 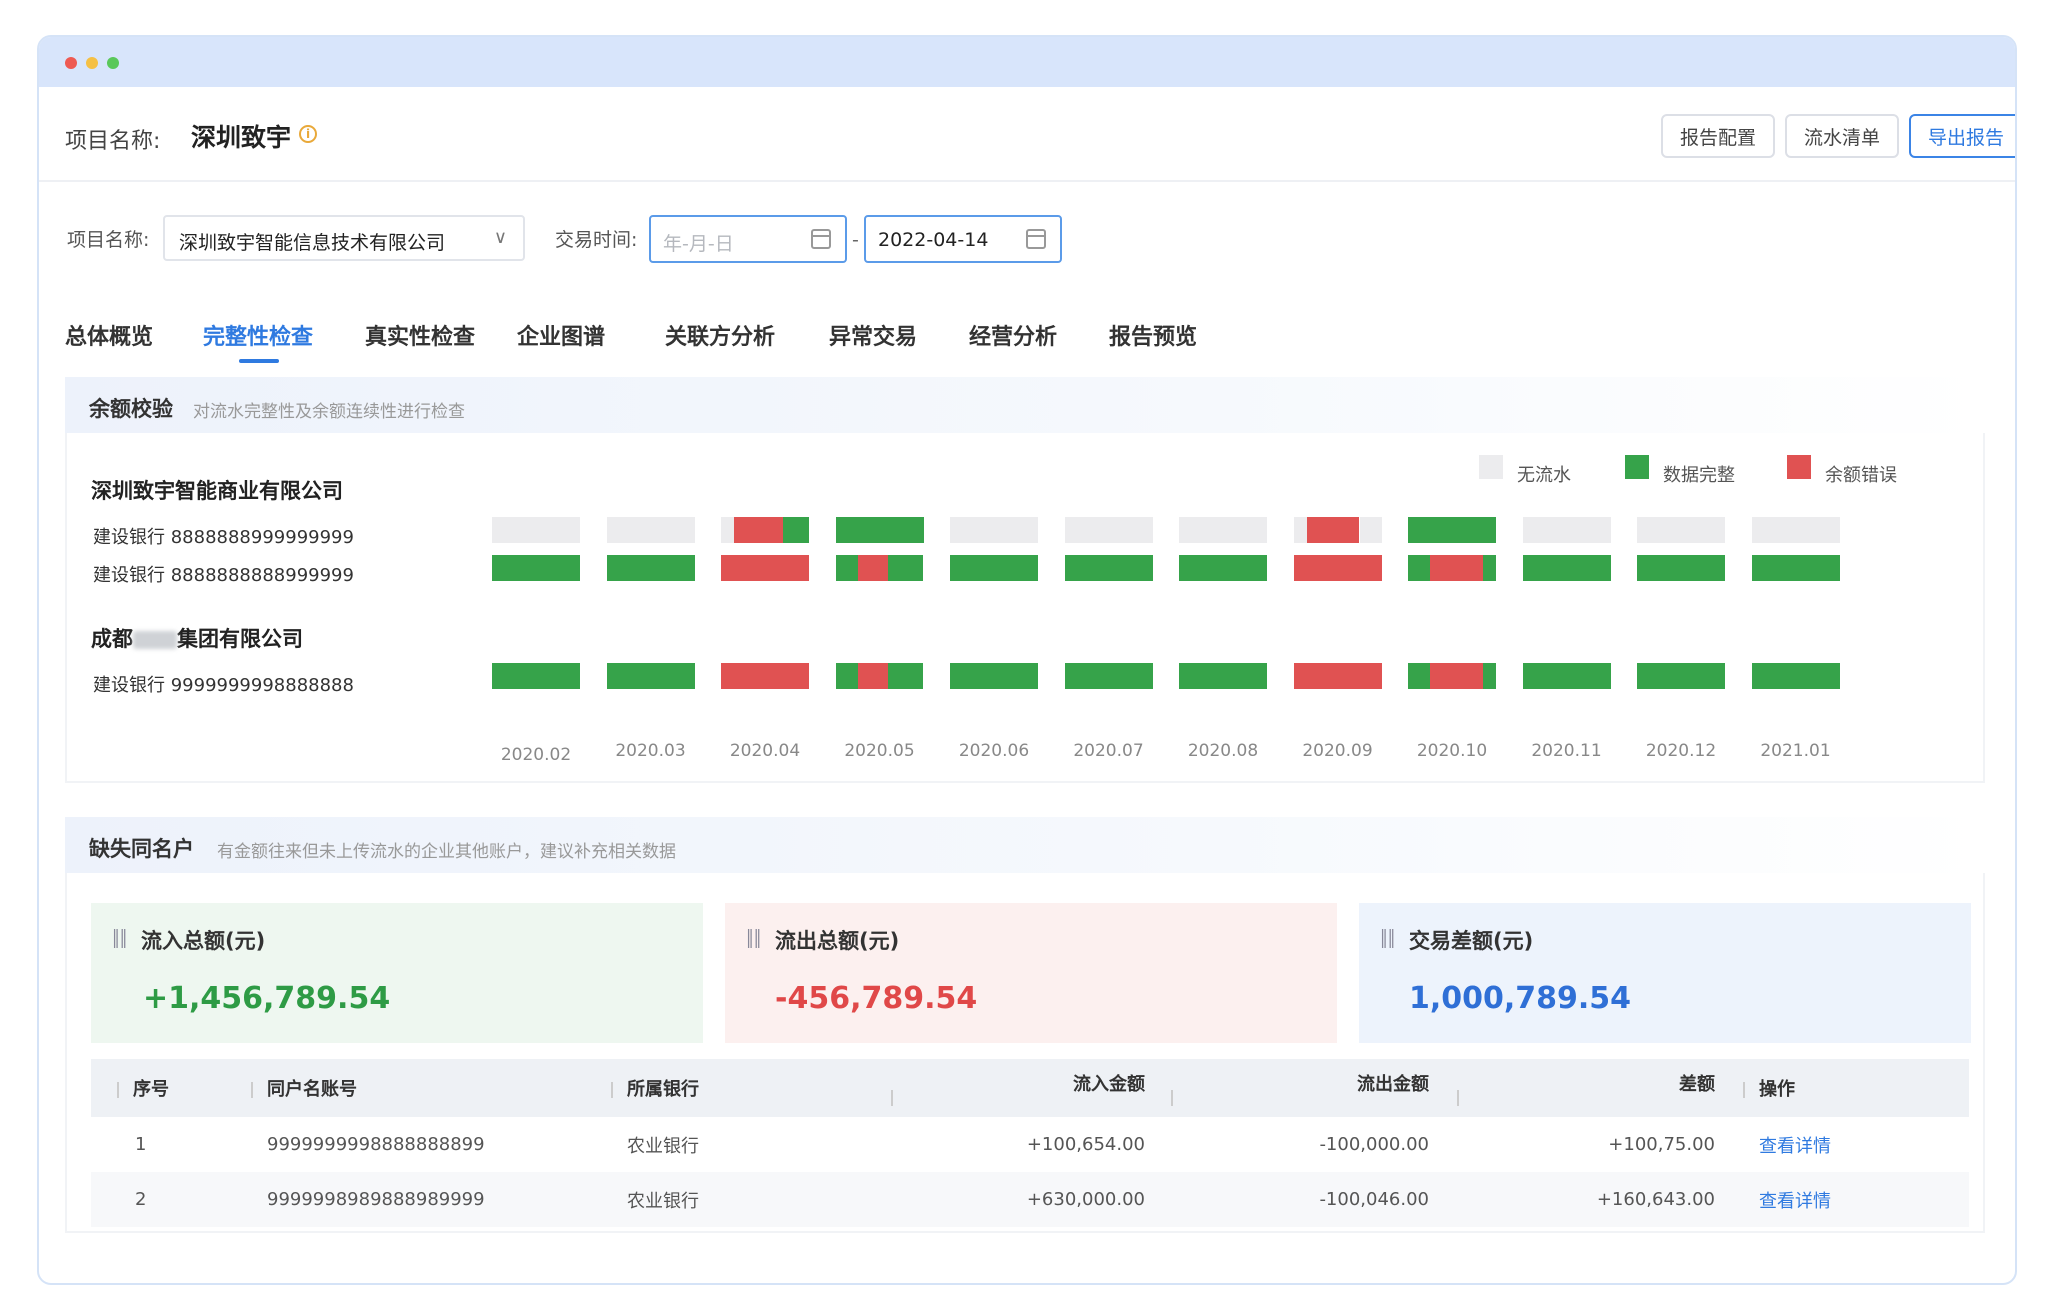 I want to click on tab-item: 企业图谱, so click(x=561, y=335).